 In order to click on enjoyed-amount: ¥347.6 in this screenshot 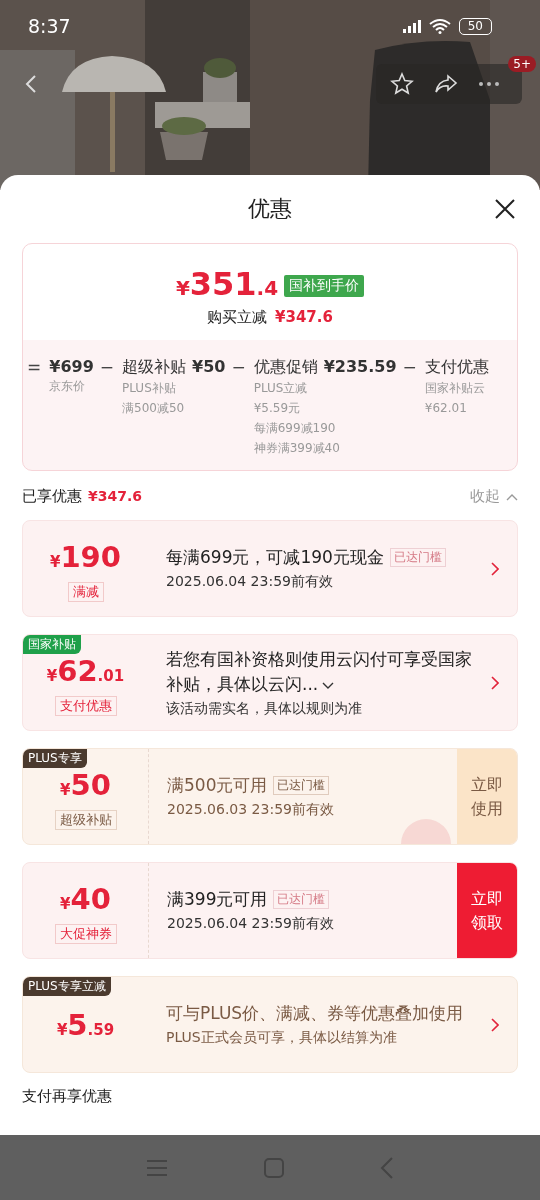, I will do `click(115, 496)`.